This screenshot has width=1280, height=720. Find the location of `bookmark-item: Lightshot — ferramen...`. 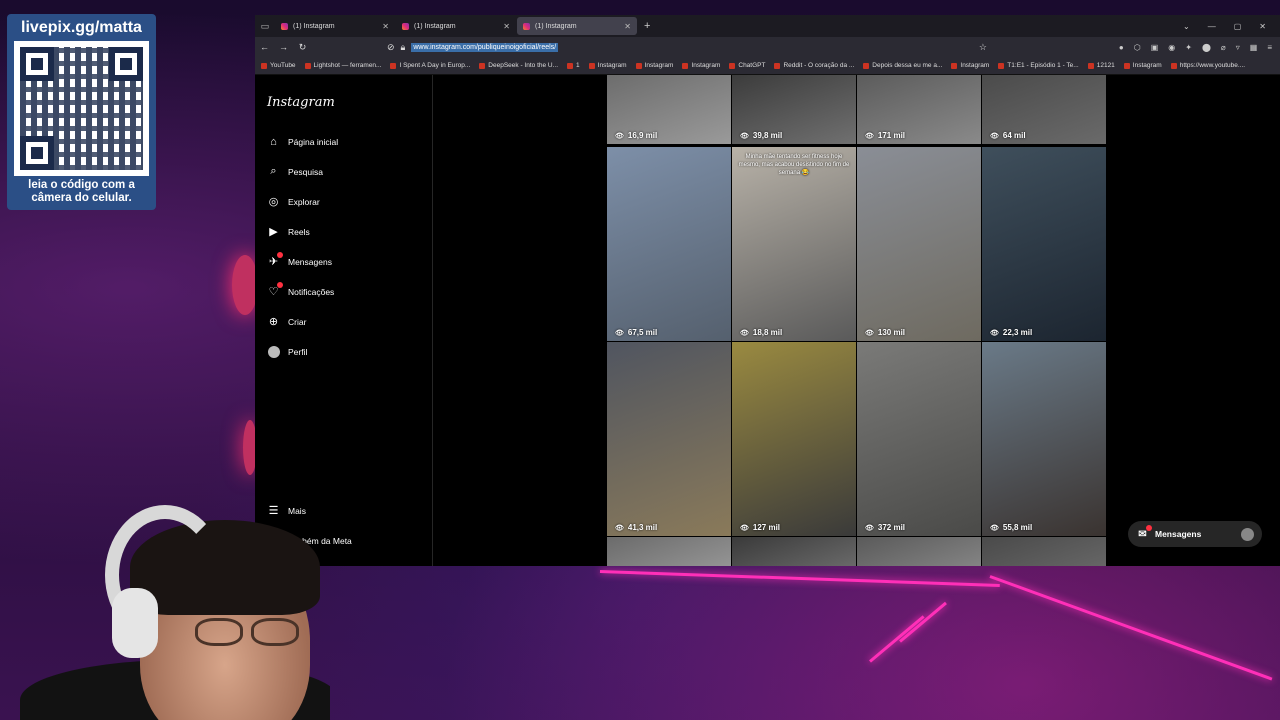

bookmark-item: Lightshot — ferramen... is located at coordinates (343, 65).